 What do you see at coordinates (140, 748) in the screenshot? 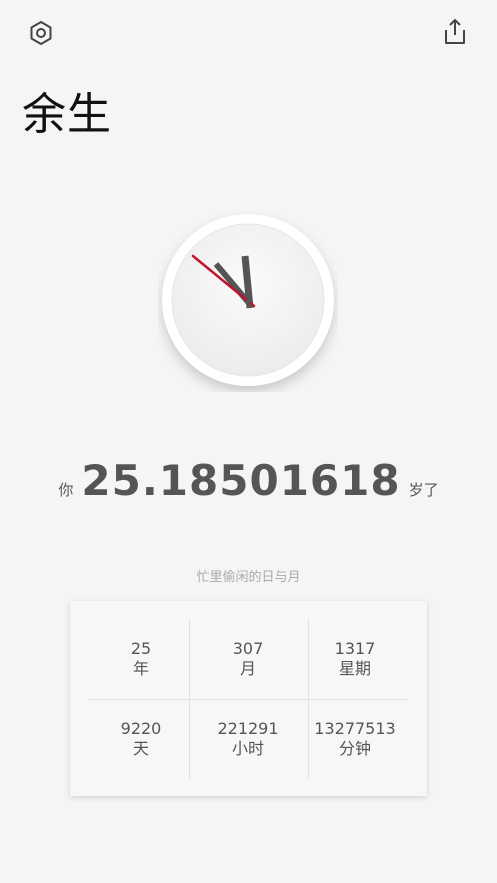
I see `stat-unit: 天` at bounding box center [140, 748].